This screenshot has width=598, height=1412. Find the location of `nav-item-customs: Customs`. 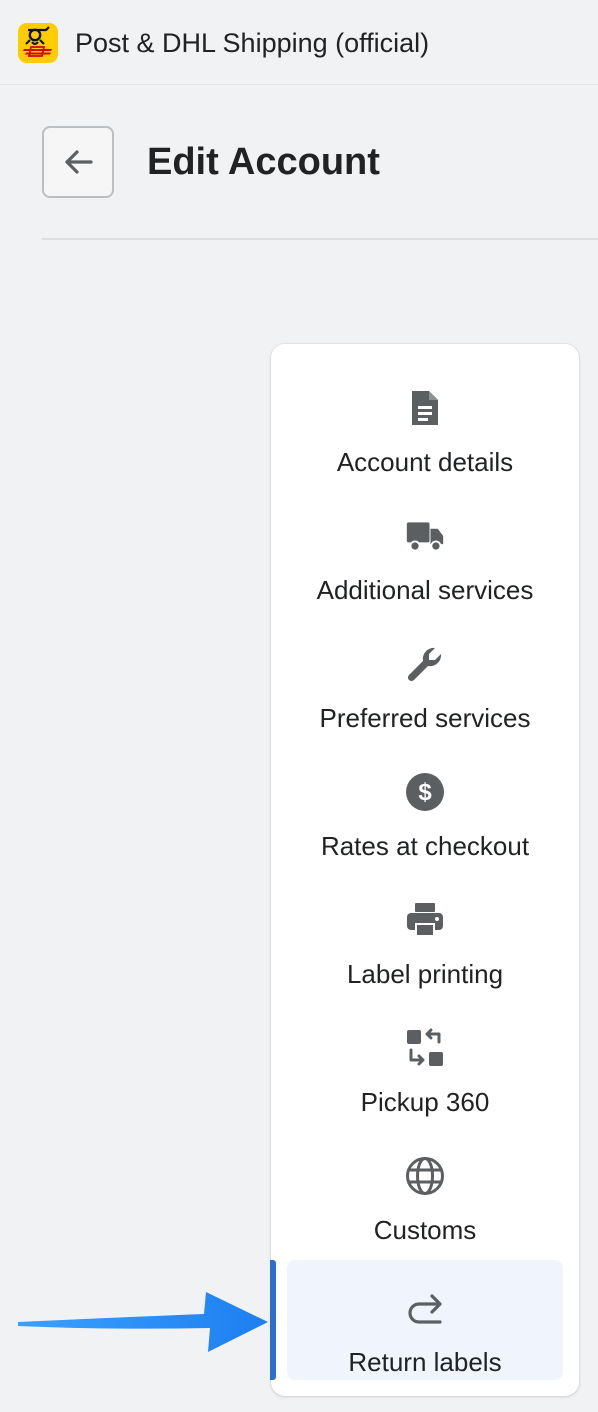

nav-item-customs: Customs is located at coordinates (425, 1188).